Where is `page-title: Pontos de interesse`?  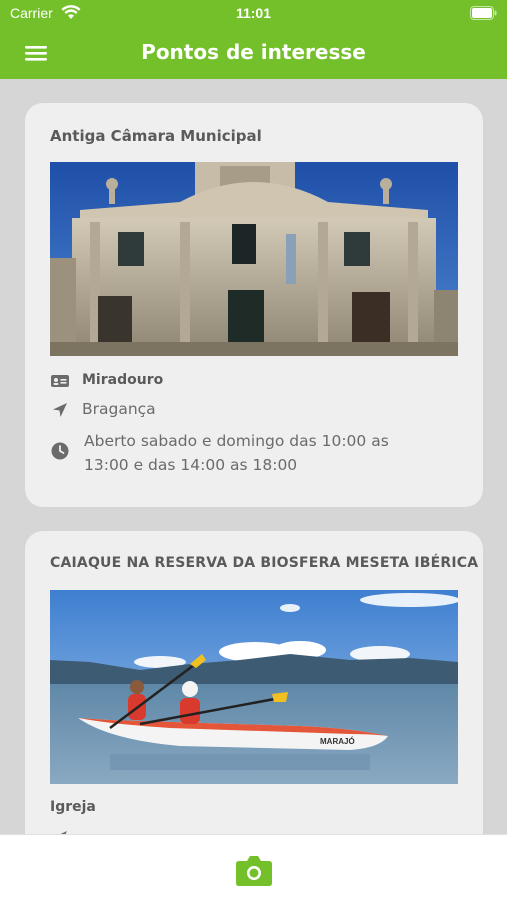 page-title: Pontos de interesse is located at coordinates (253, 52).